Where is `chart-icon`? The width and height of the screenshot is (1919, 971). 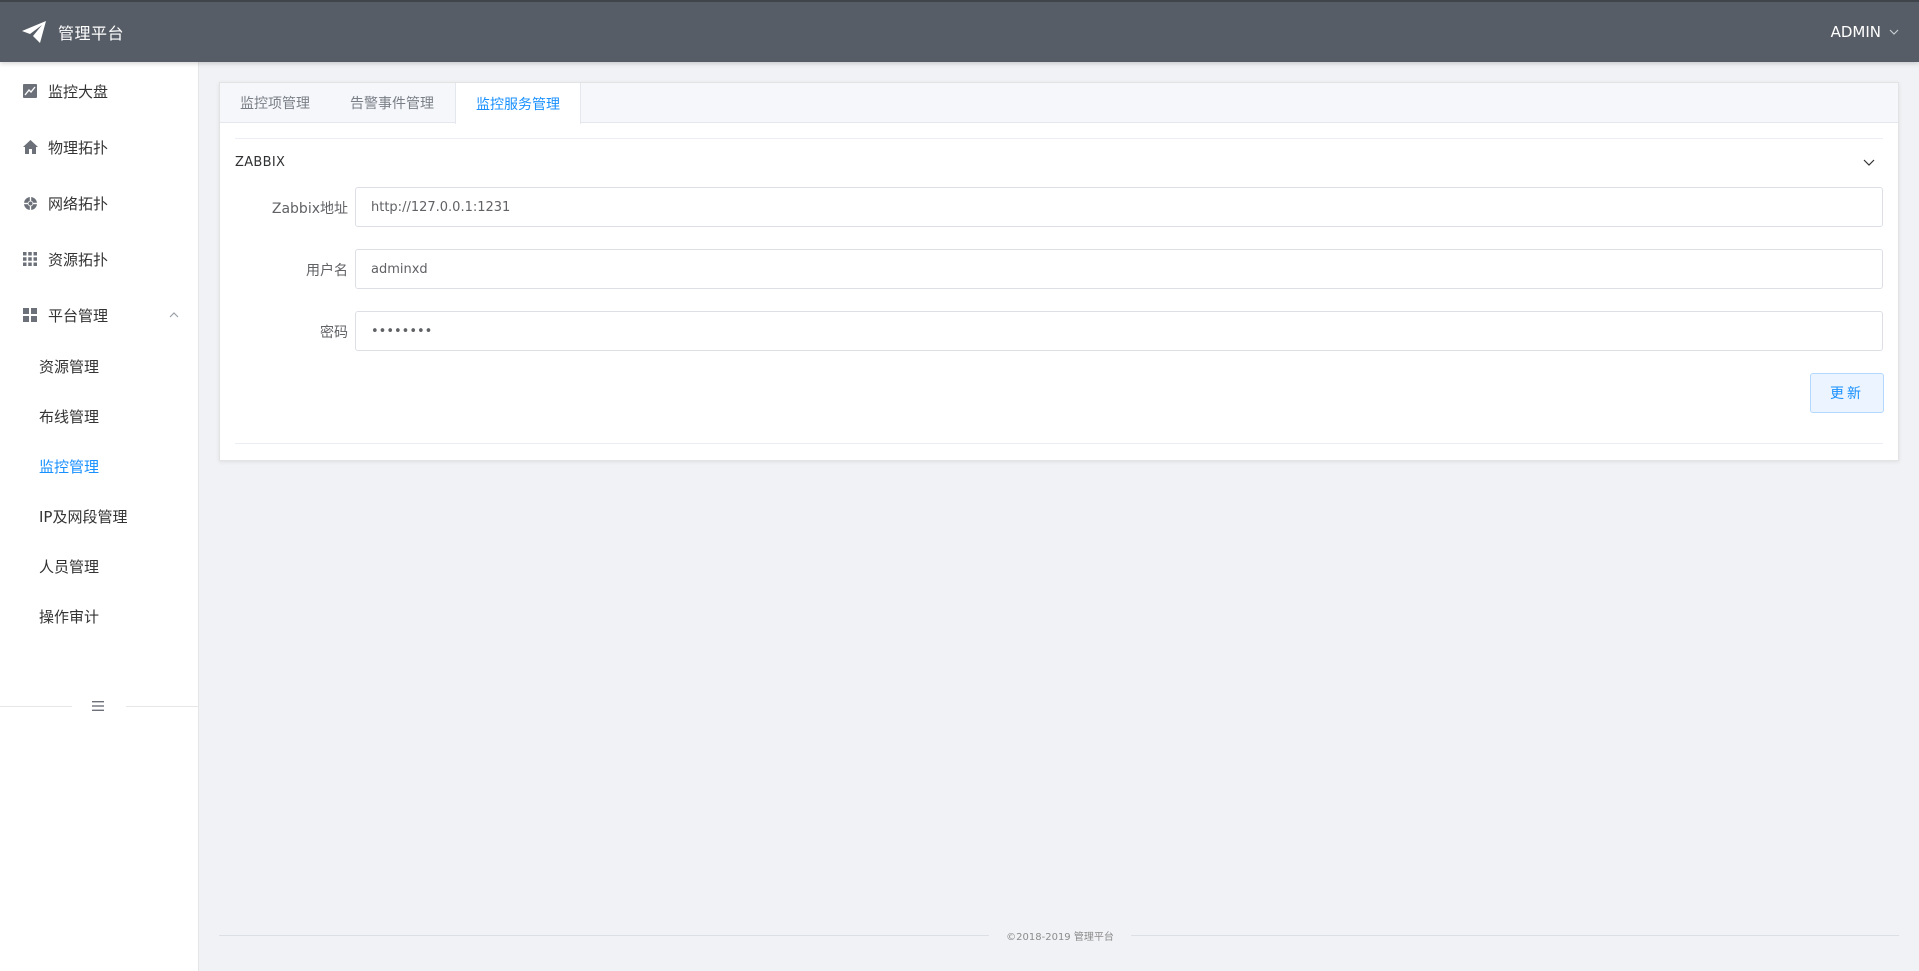 chart-icon is located at coordinates (30, 91).